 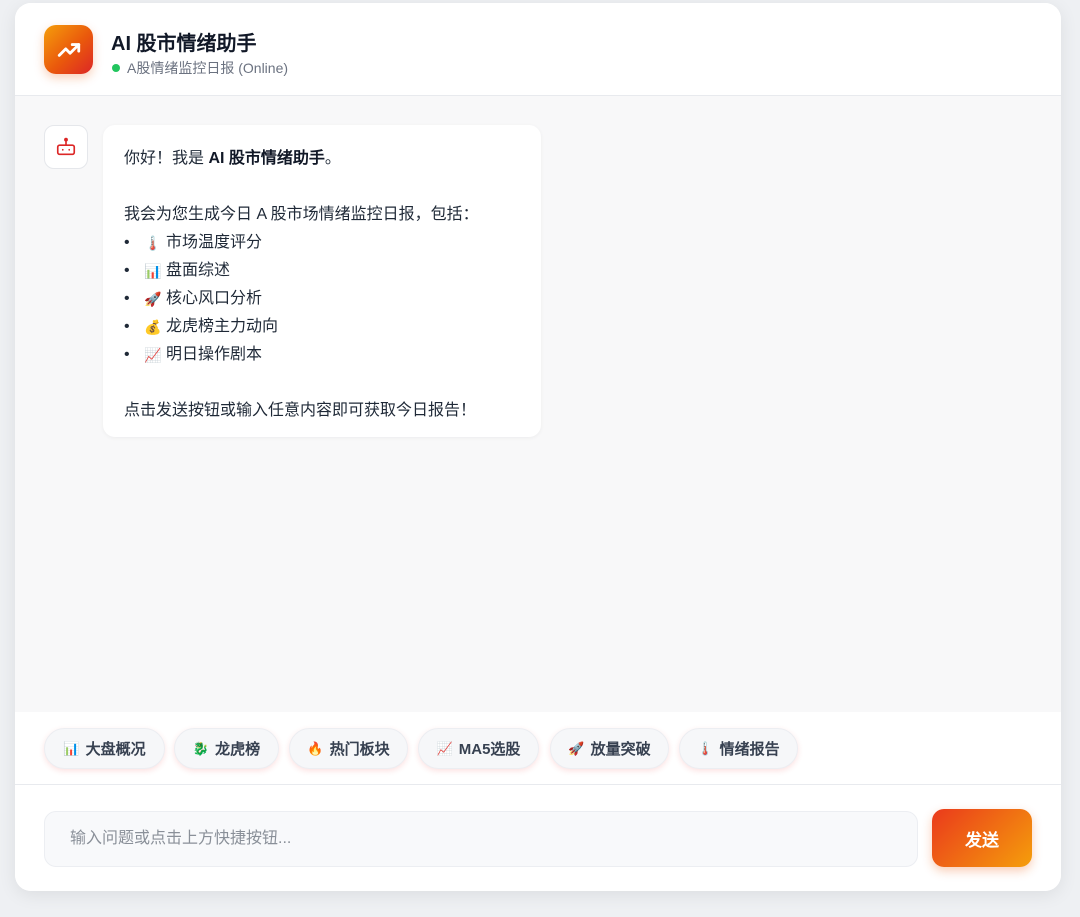 I want to click on greeting-line: 你好！我是 AI 股市情绪助手。, so click(x=322, y=159).